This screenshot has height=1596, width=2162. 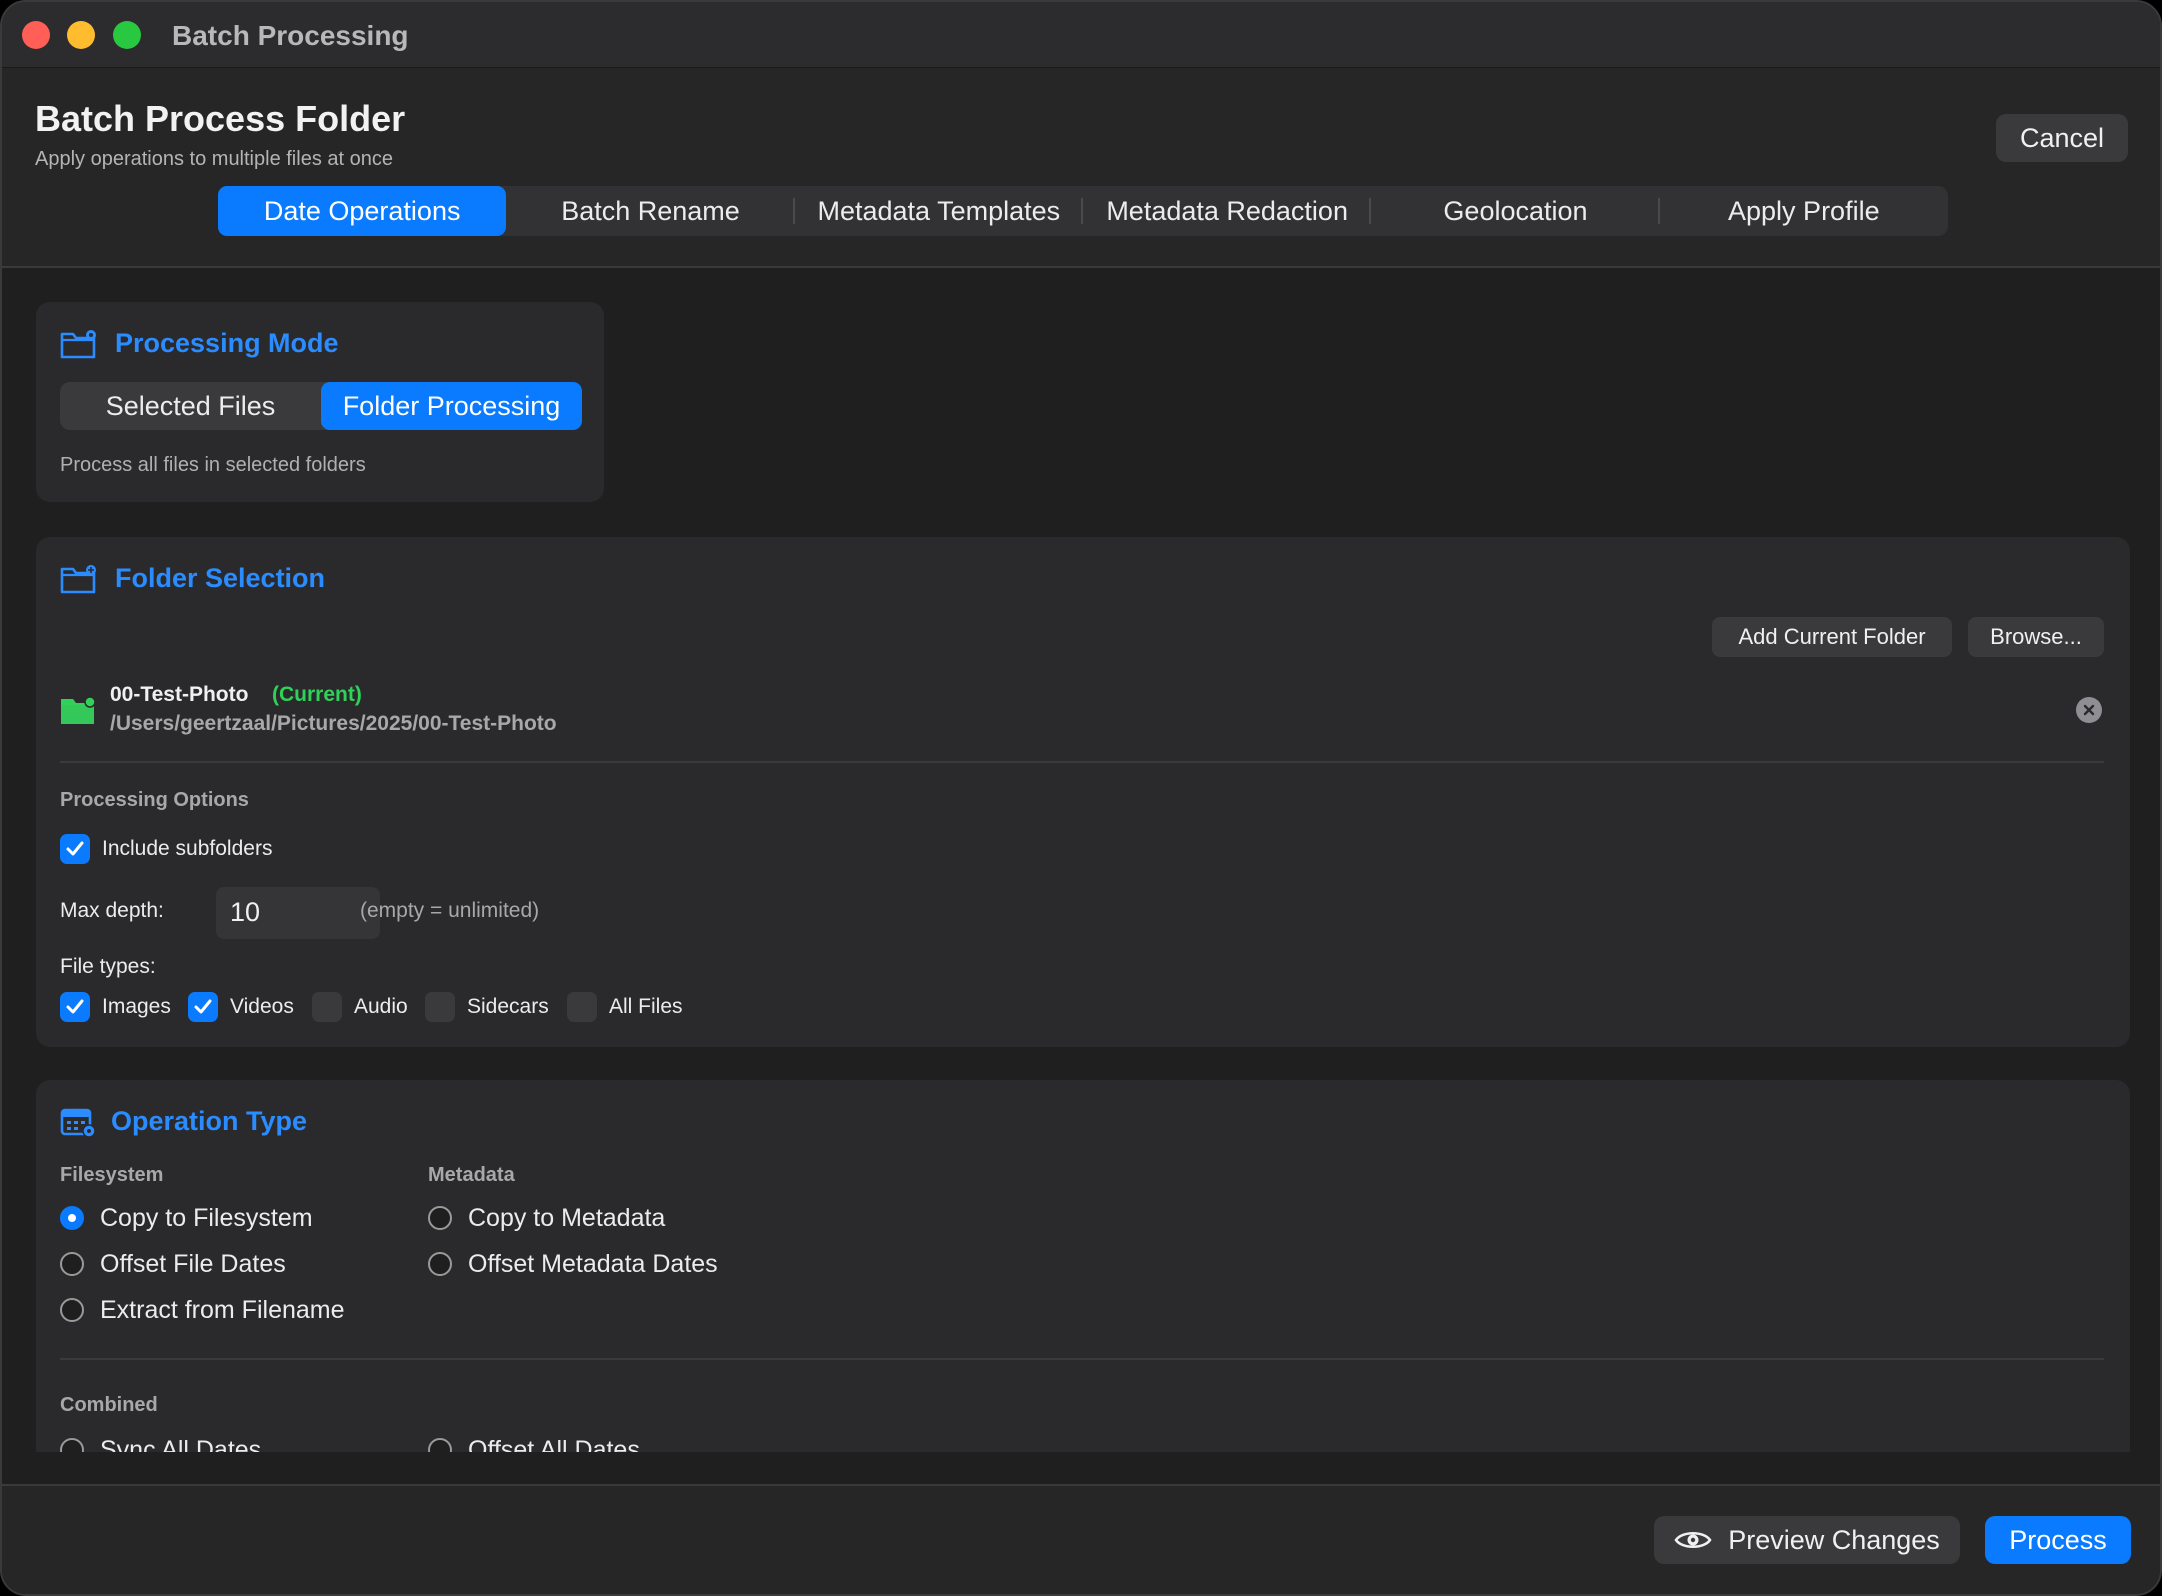 I want to click on filesystem-group-label: Filesystem, so click(x=112, y=1175).